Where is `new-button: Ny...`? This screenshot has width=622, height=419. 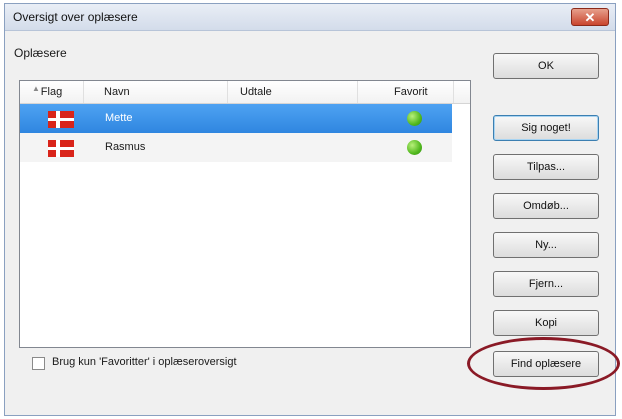 new-button: Ny... is located at coordinates (546, 245).